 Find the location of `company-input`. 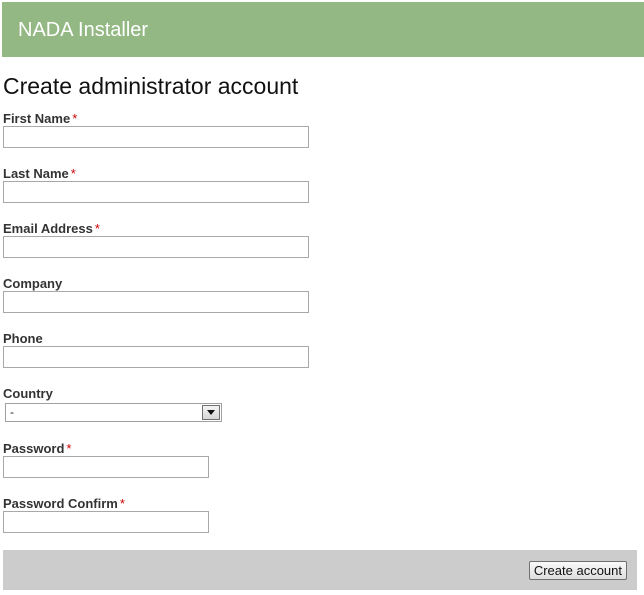

company-input is located at coordinates (156, 302).